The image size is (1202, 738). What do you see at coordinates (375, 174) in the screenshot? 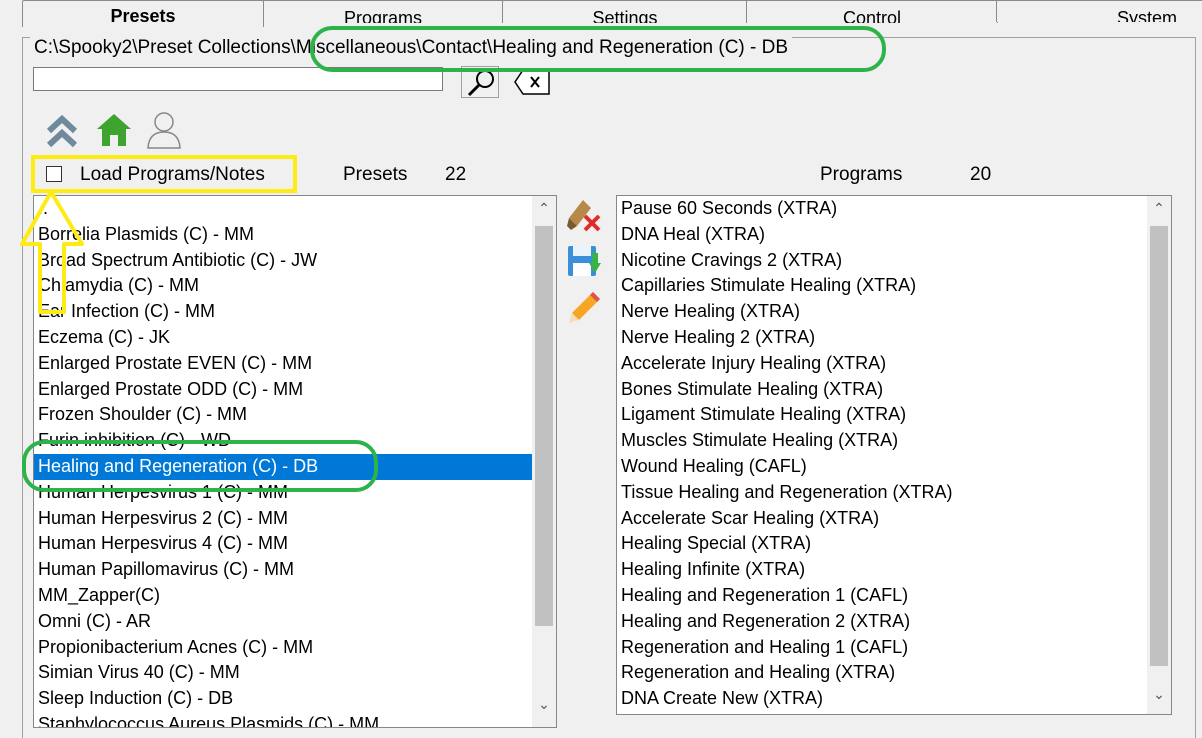
I see `presets-label: Presets` at bounding box center [375, 174].